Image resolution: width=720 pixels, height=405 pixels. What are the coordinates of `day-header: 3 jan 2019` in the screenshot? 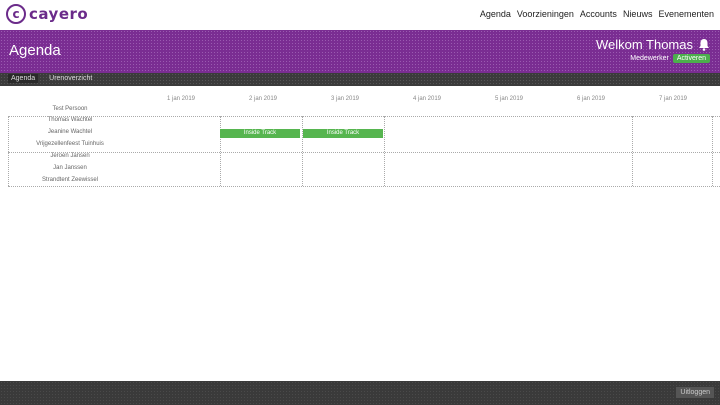 It's located at (345, 99).